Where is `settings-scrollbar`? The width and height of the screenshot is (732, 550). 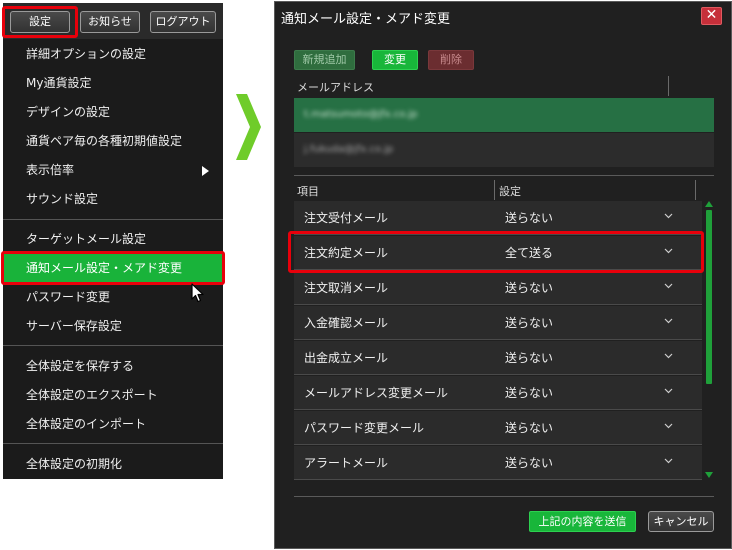 settings-scrollbar is located at coordinates (709, 341).